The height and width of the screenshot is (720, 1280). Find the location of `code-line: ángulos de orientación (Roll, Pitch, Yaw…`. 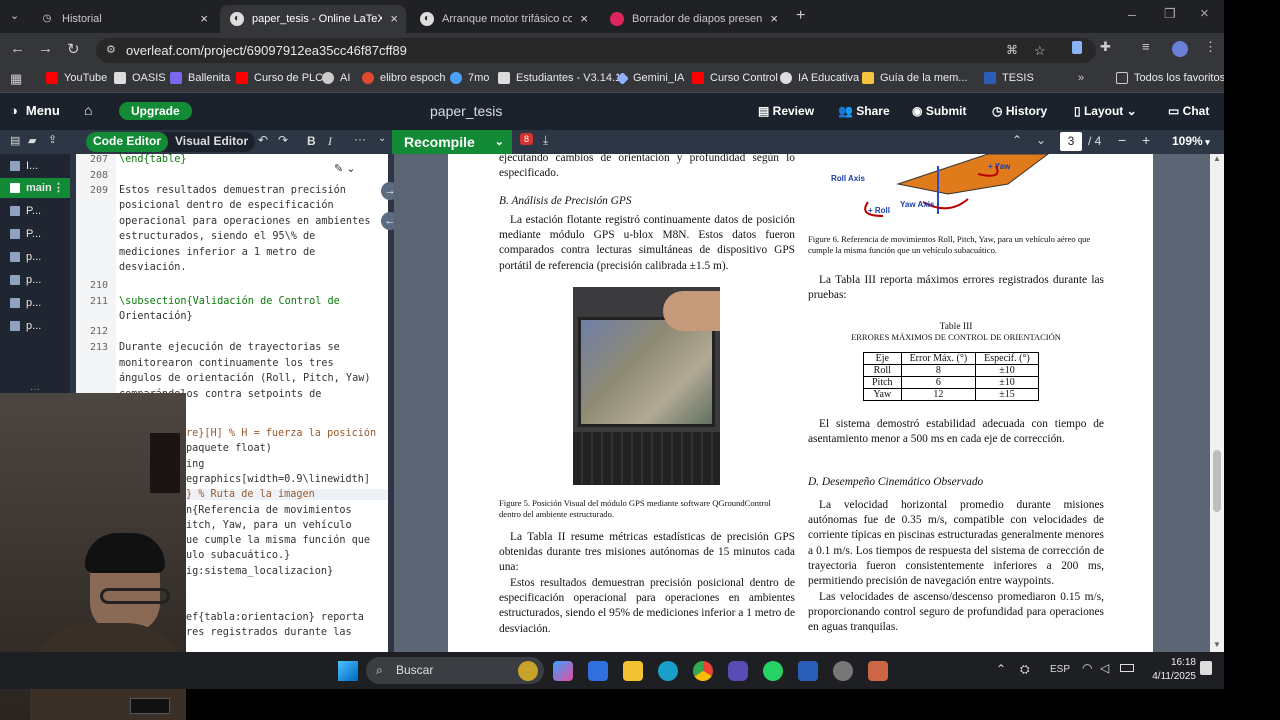

code-line: ángulos de orientación (Roll, Pitch, Yaw… is located at coordinates (244, 378).